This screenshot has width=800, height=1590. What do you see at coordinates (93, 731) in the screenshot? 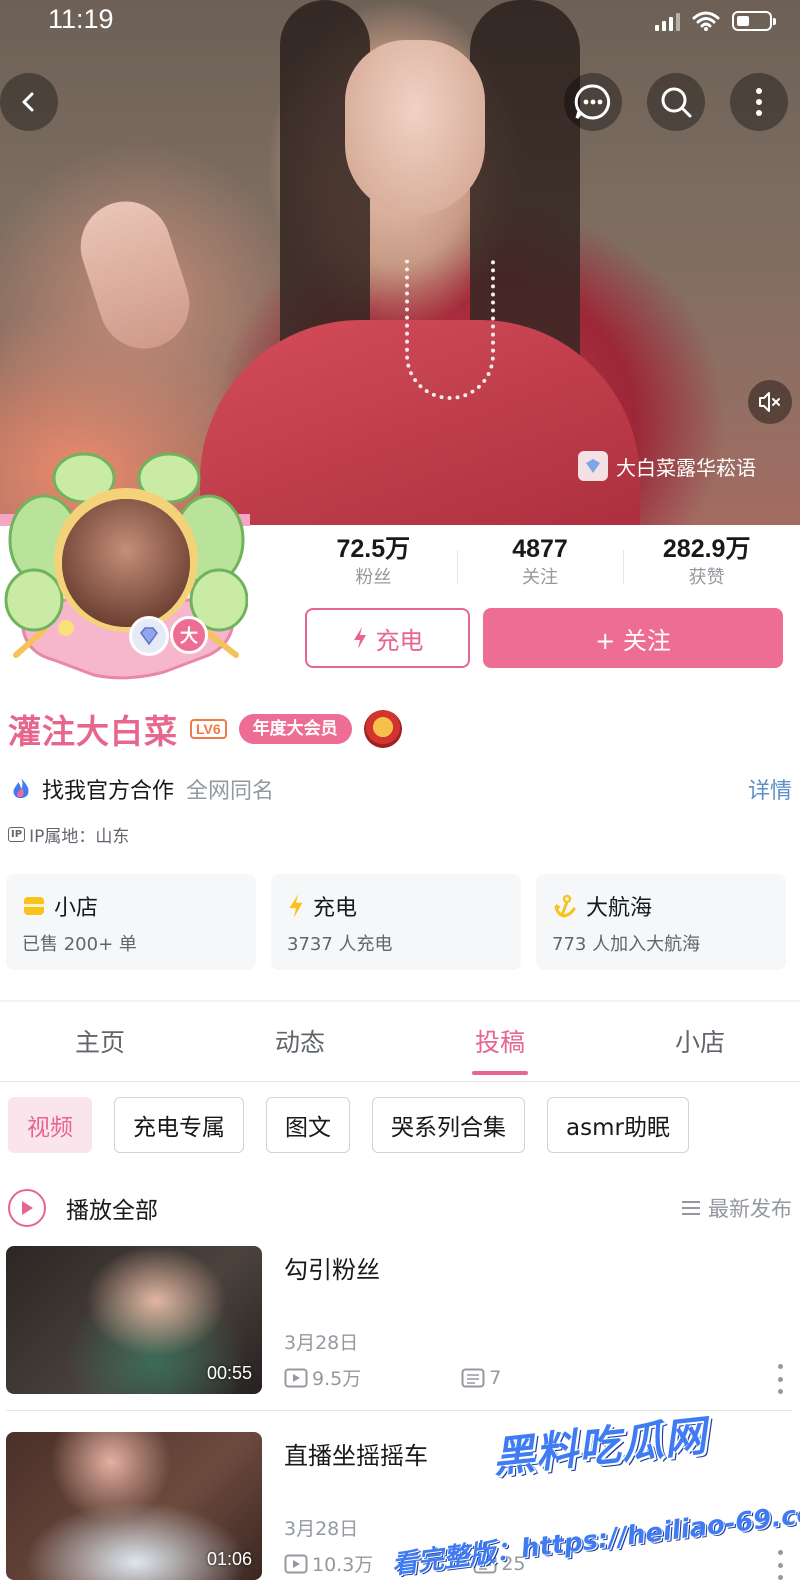
I see `username: 灌注大白菜` at bounding box center [93, 731].